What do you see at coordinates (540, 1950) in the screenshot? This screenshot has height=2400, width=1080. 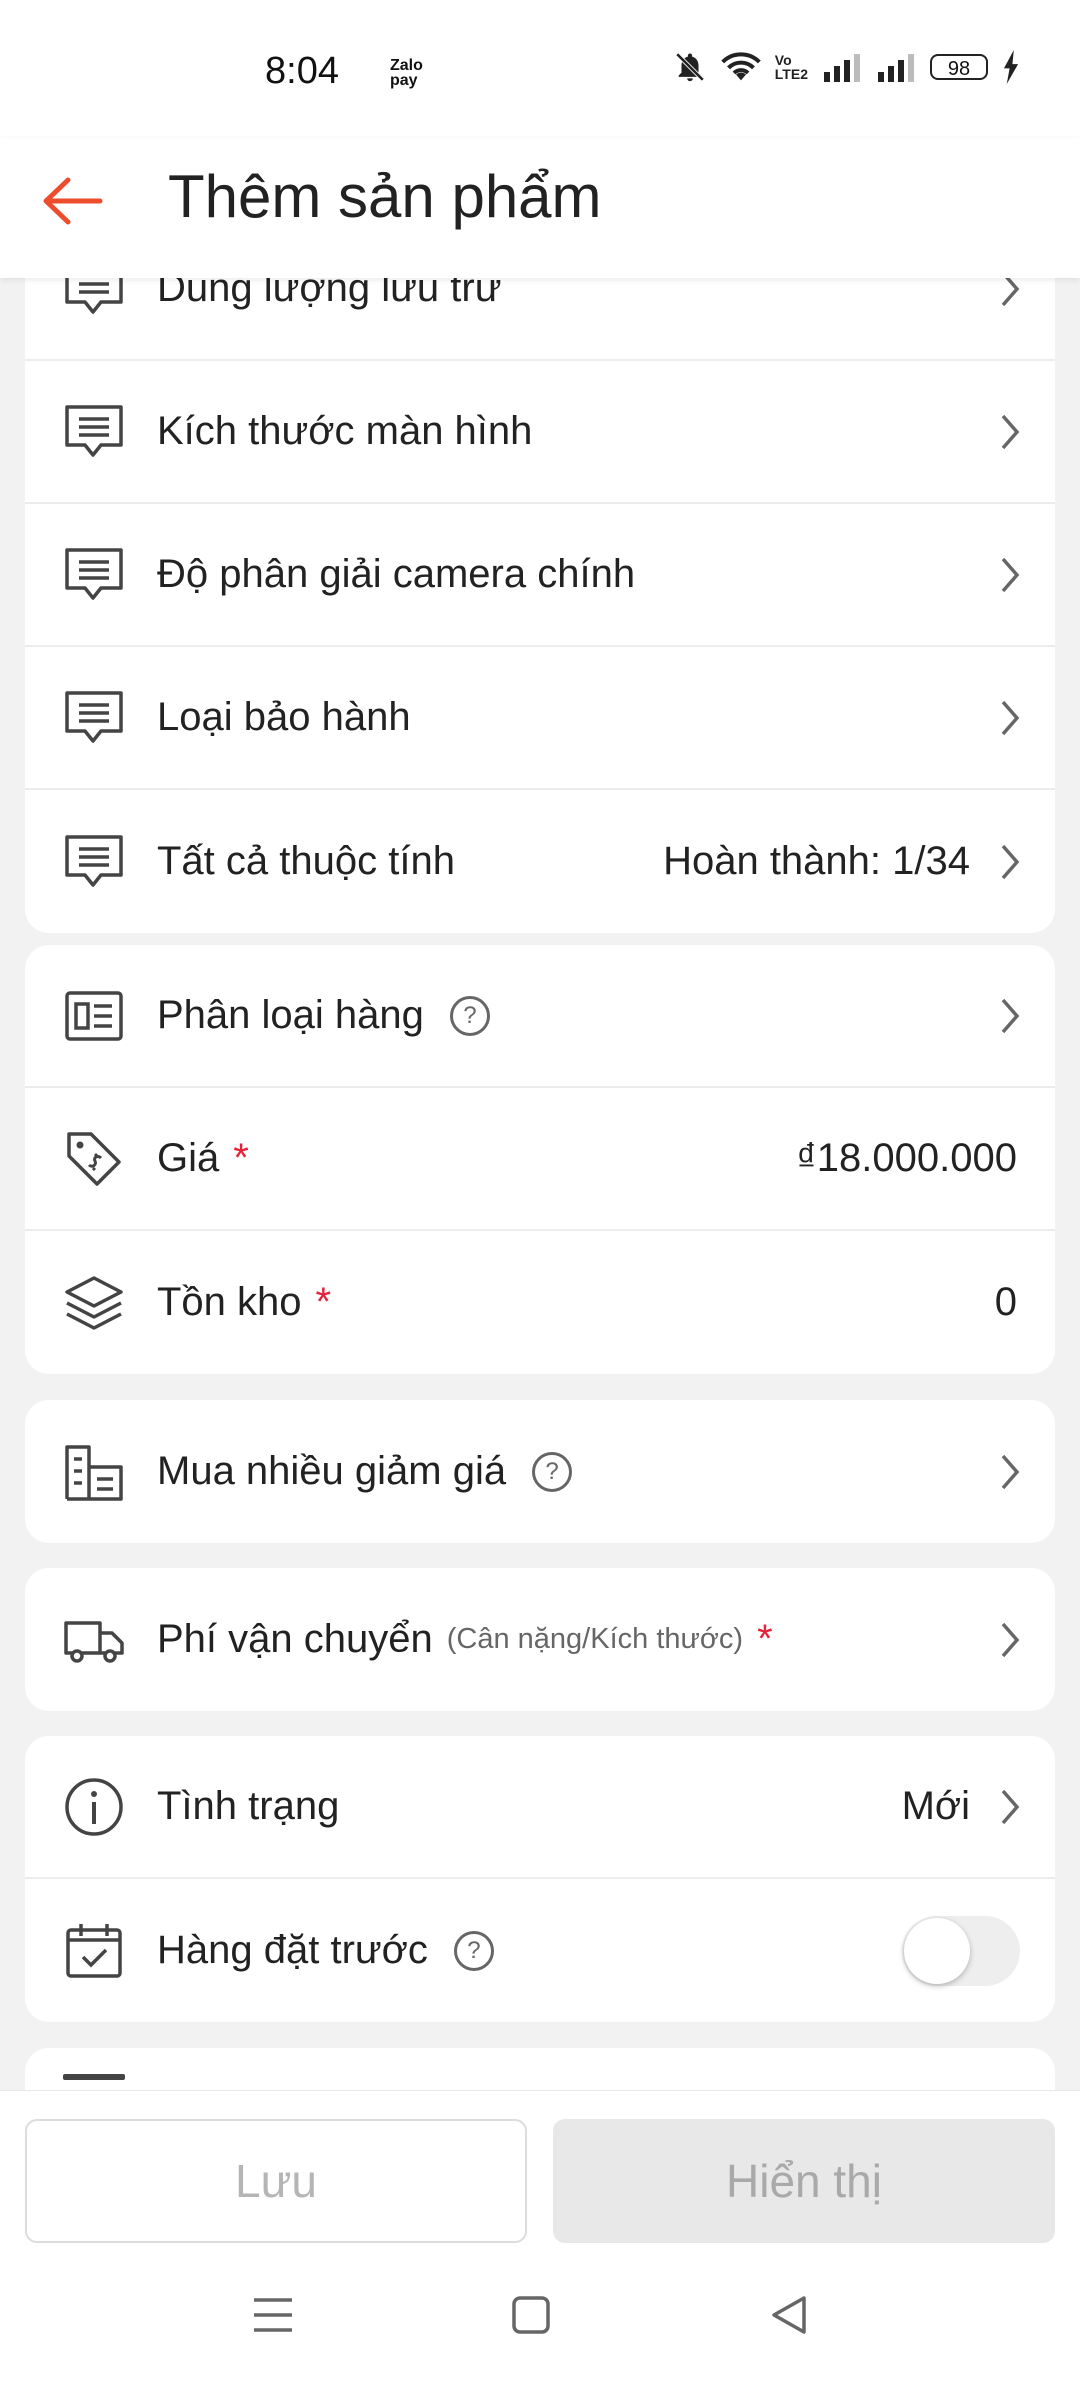 I see `preorder-row: Hàng đặt trước ?` at bounding box center [540, 1950].